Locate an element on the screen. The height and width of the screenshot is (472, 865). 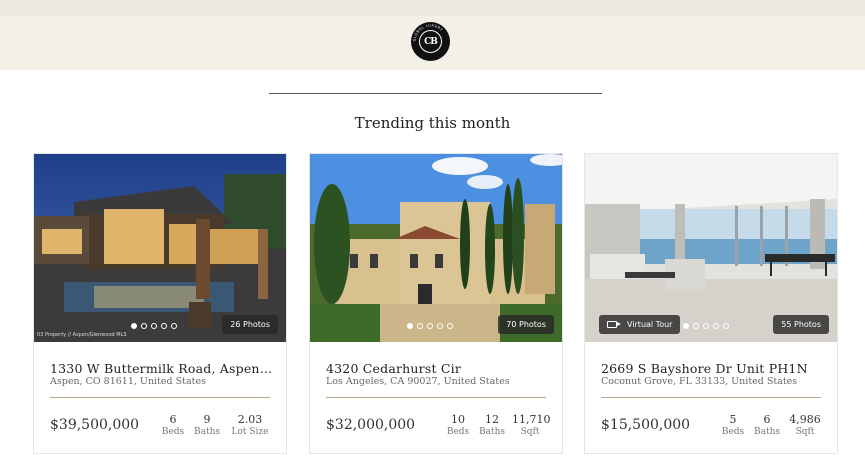
stat-value: 11,710 is located at coordinates (531, 419).